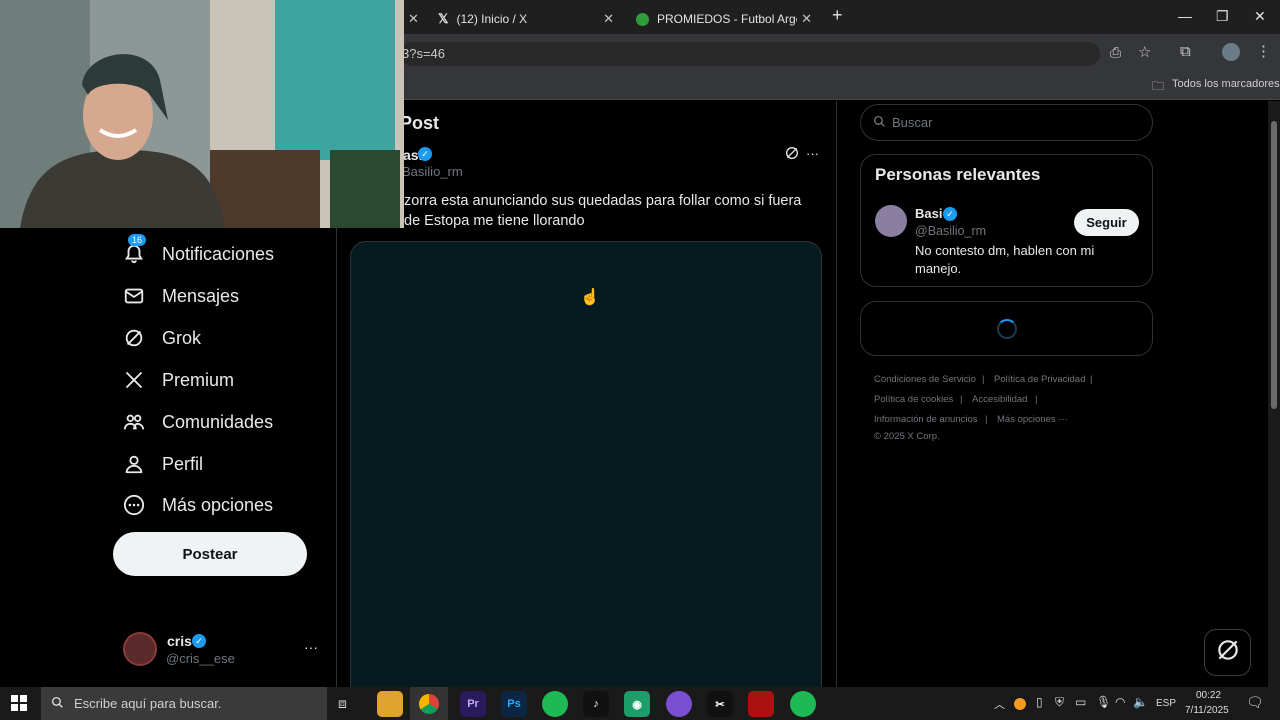  I want to click on nav-grok: Grok, so click(161, 338).